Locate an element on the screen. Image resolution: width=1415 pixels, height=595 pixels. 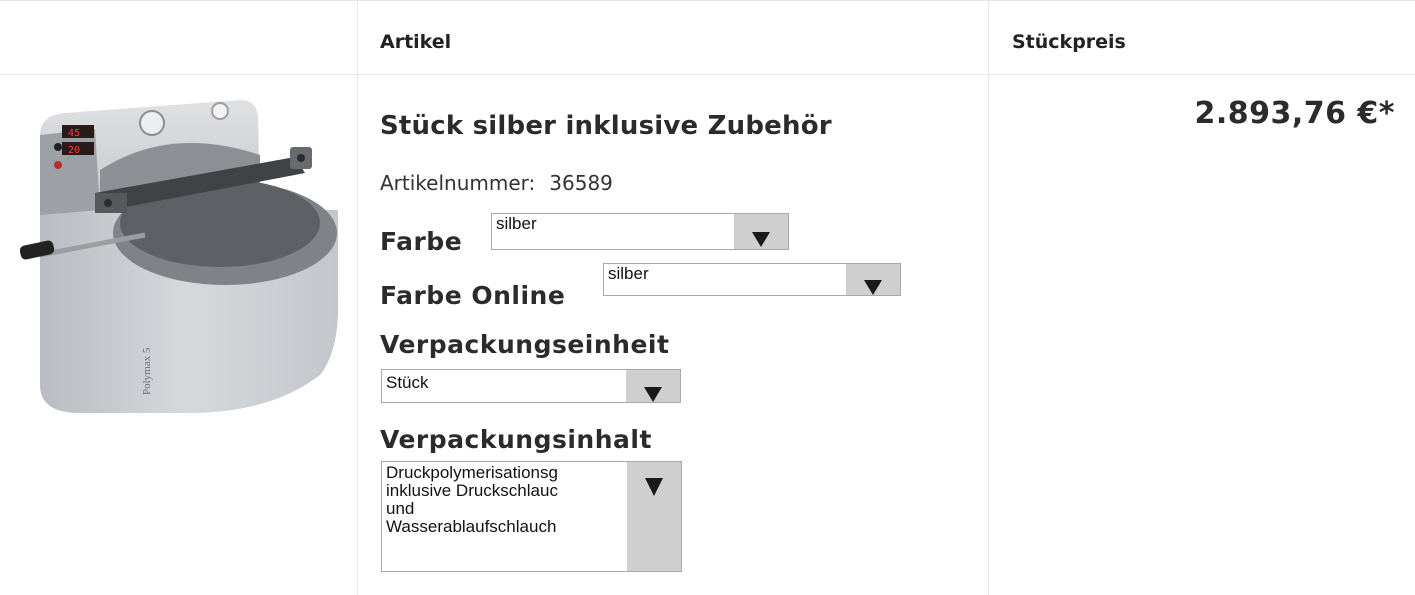
farbe-online-select-value: silber is located at coordinates (628, 273).